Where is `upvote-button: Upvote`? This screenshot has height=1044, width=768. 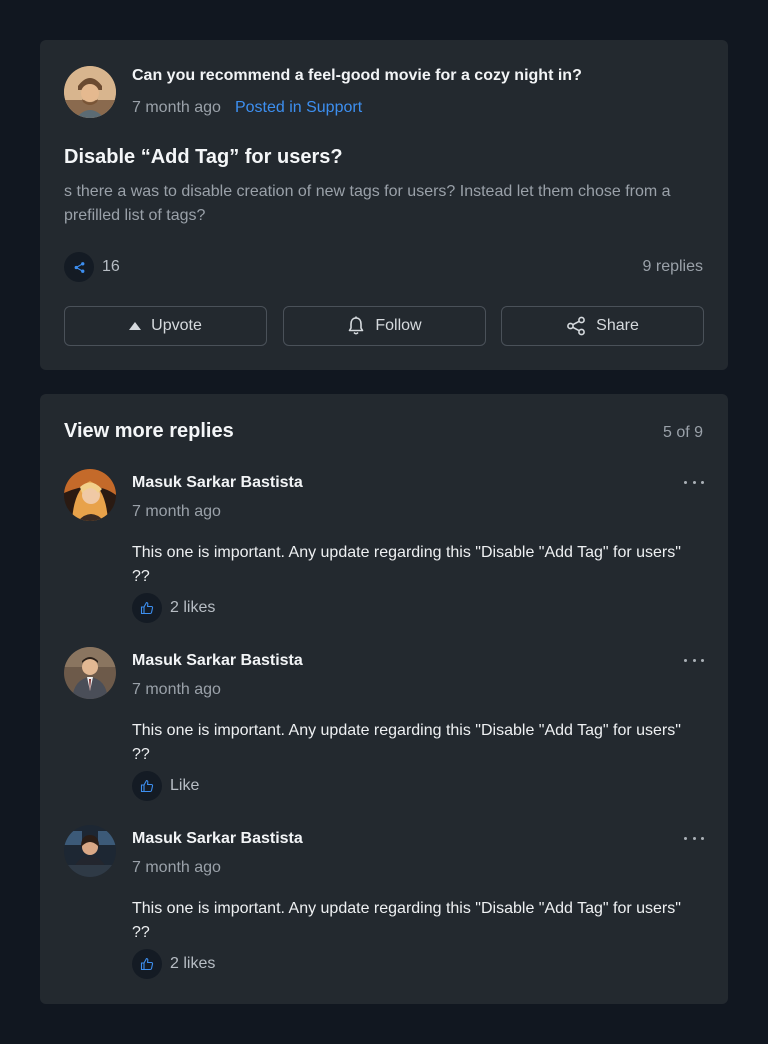 upvote-button: Upvote is located at coordinates (165, 326).